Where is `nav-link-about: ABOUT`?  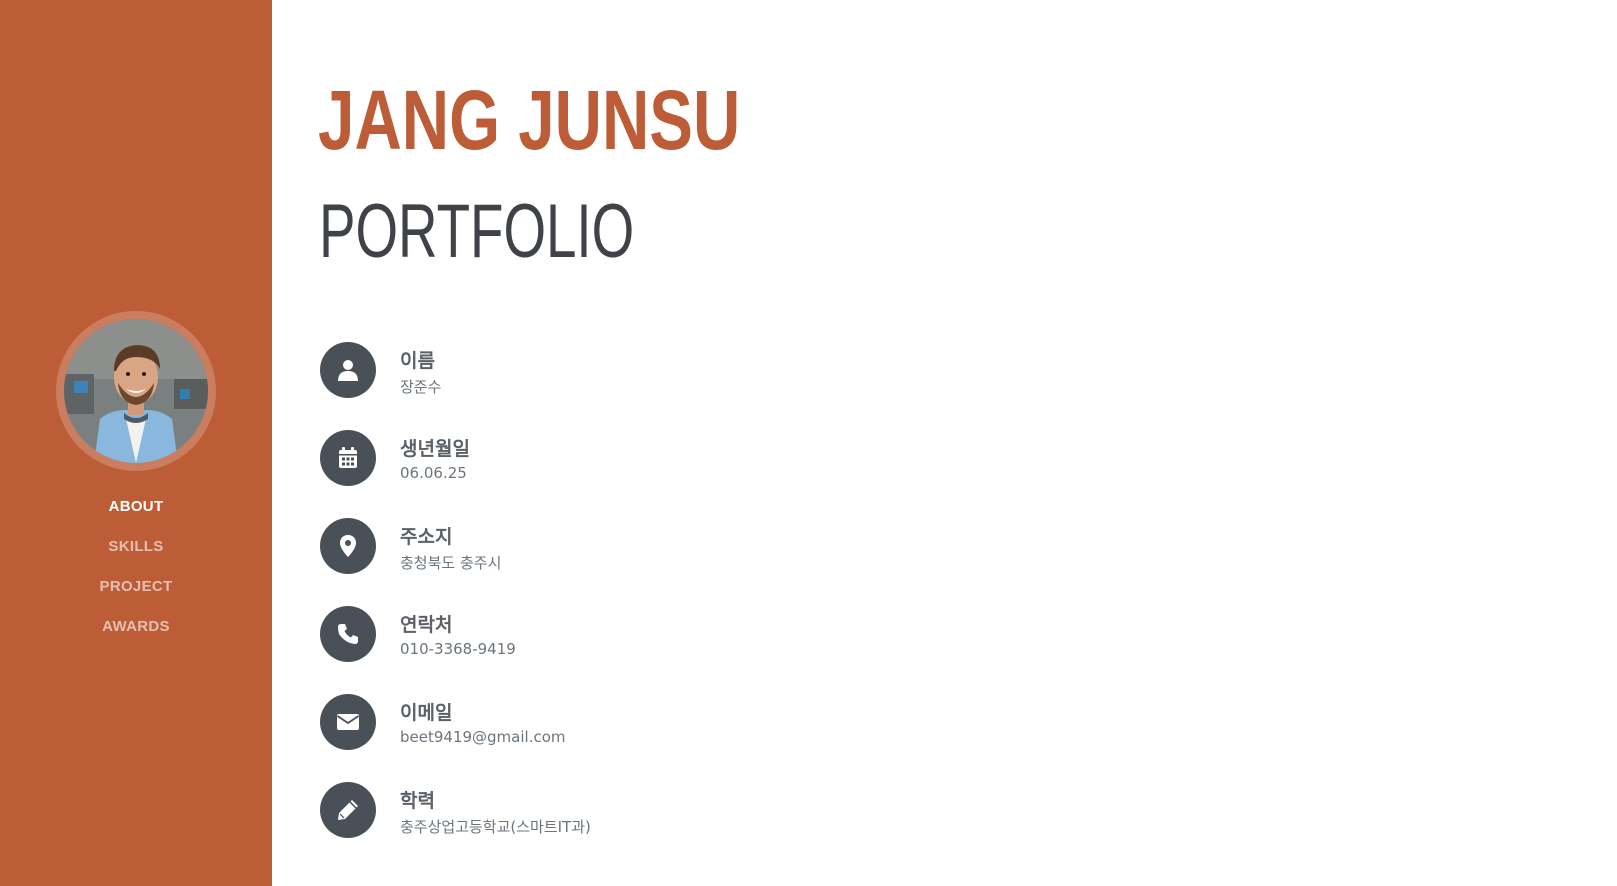 nav-link-about: ABOUT is located at coordinates (136, 505).